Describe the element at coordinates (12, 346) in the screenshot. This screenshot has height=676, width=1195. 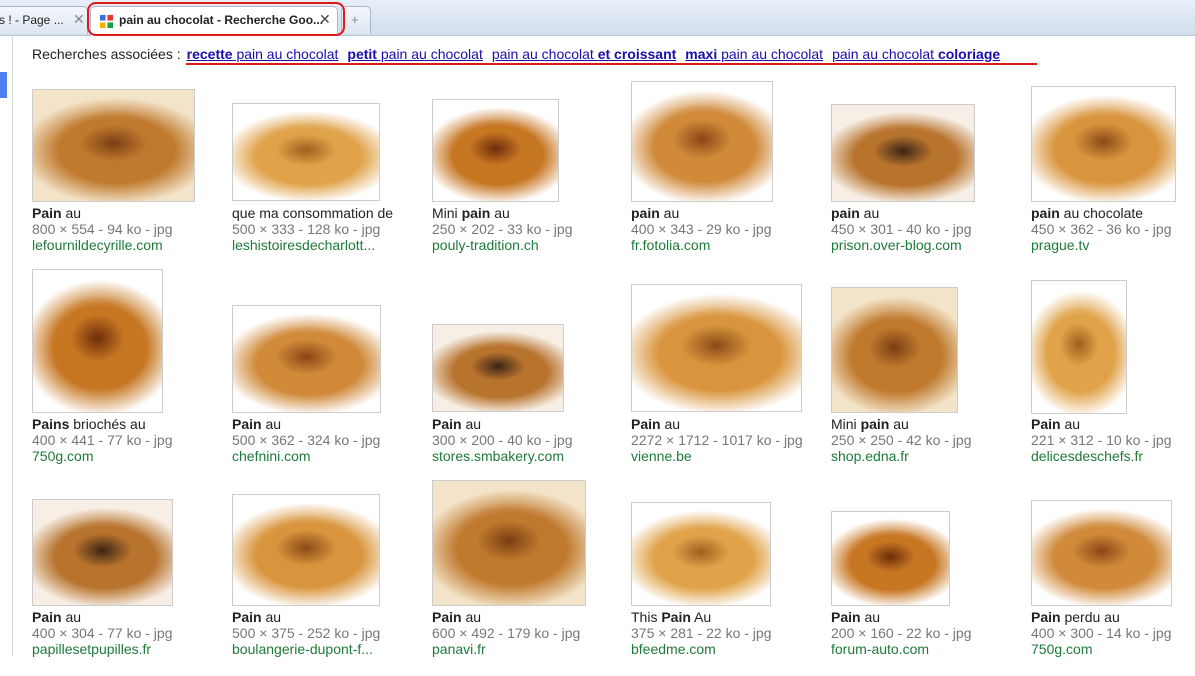
I see `left-divider` at that location.